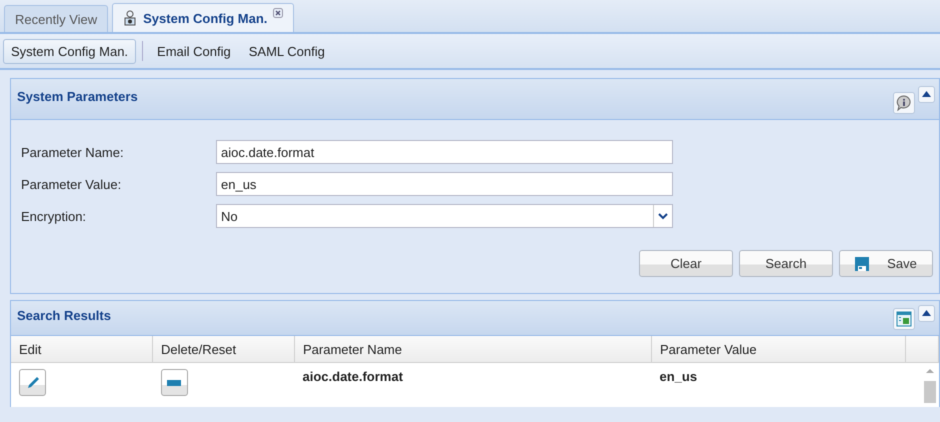 The width and height of the screenshot is (940, 422). Describe the element at coordinates (81, 349) in the screenshot. I see `column-header: Edit` at that location.